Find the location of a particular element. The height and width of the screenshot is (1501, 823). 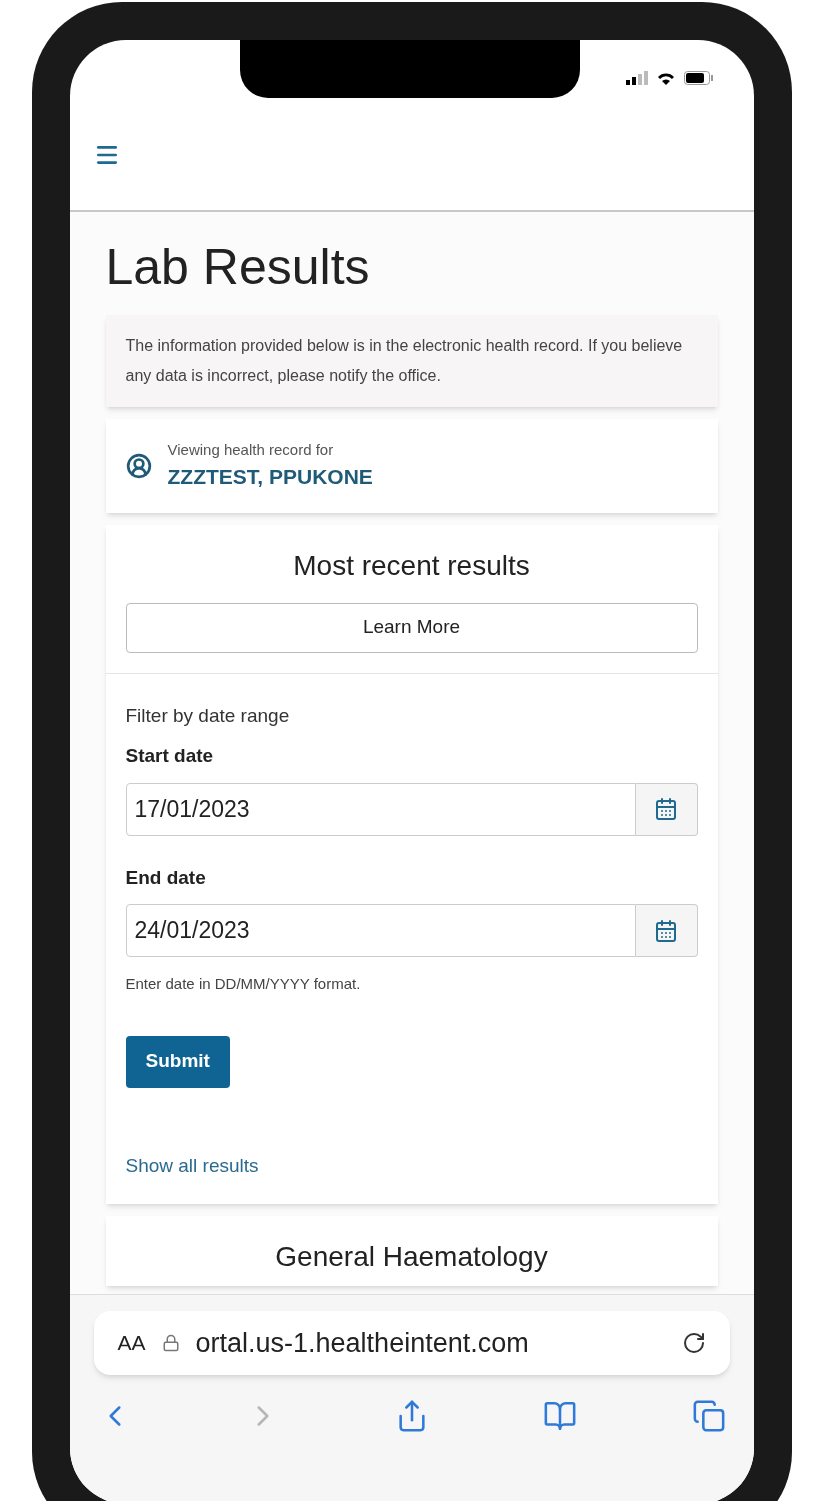

battery-icon is located at coordinates (698, 78).